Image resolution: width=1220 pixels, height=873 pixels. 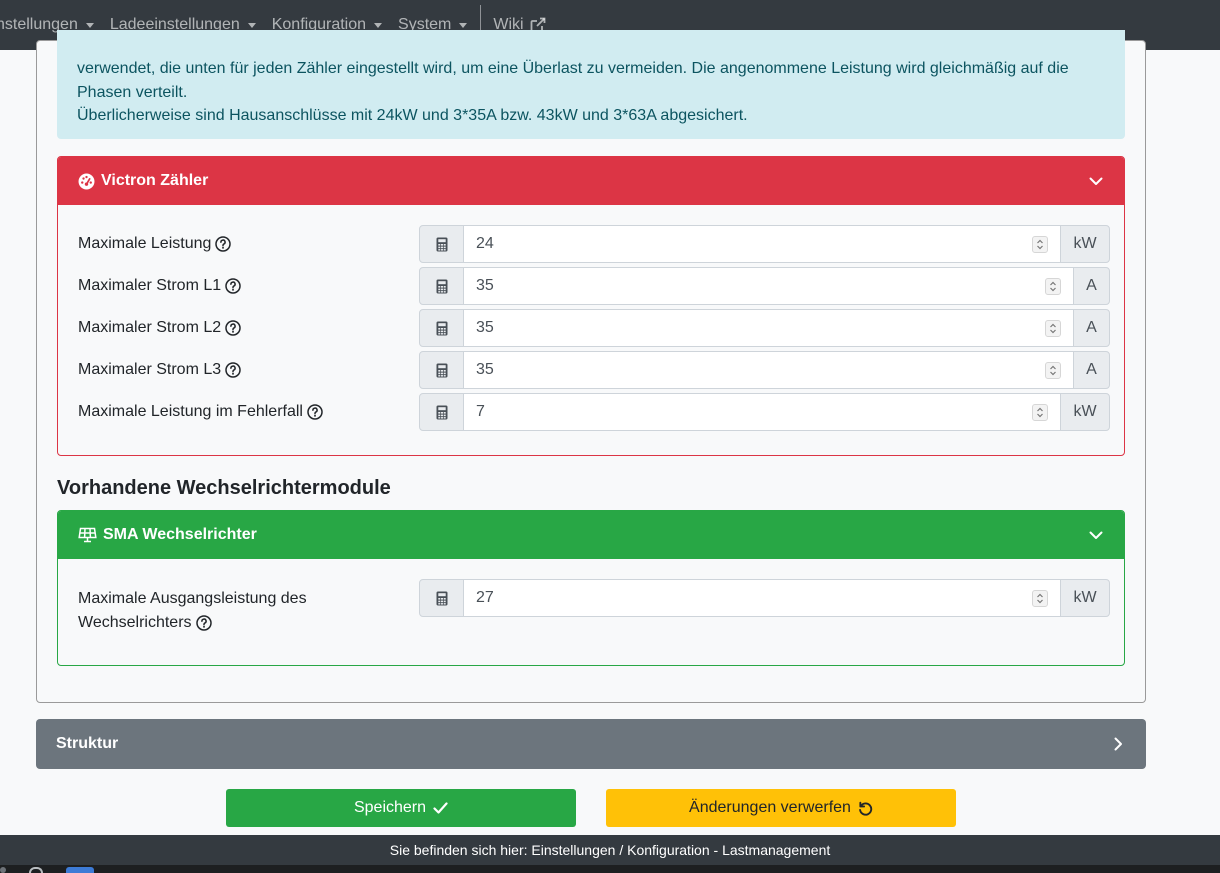 I want to click on field-label-text: Maximaler Strom L2, so click(x=150, y=327).